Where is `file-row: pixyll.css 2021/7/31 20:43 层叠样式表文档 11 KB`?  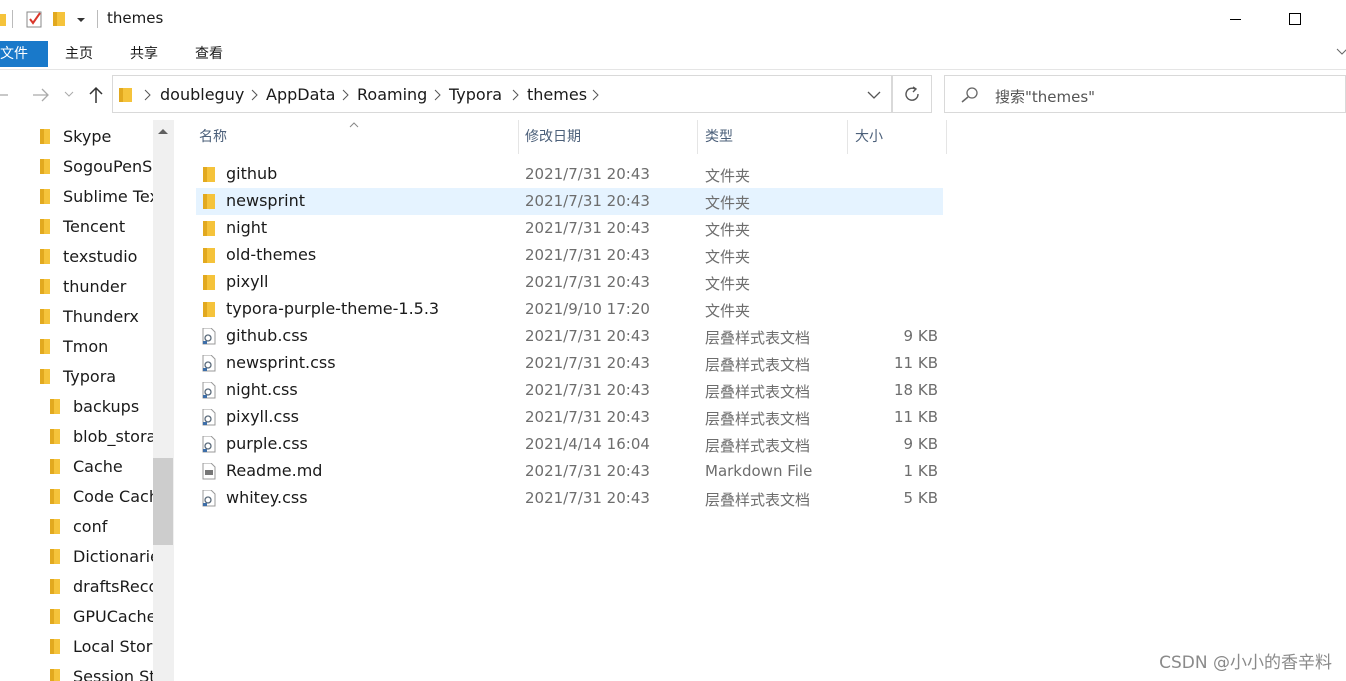 file-row: pixyll.css 2021/7/31 20:43 层叠样式表文档 11 KB is located at coordinates (569, 417).